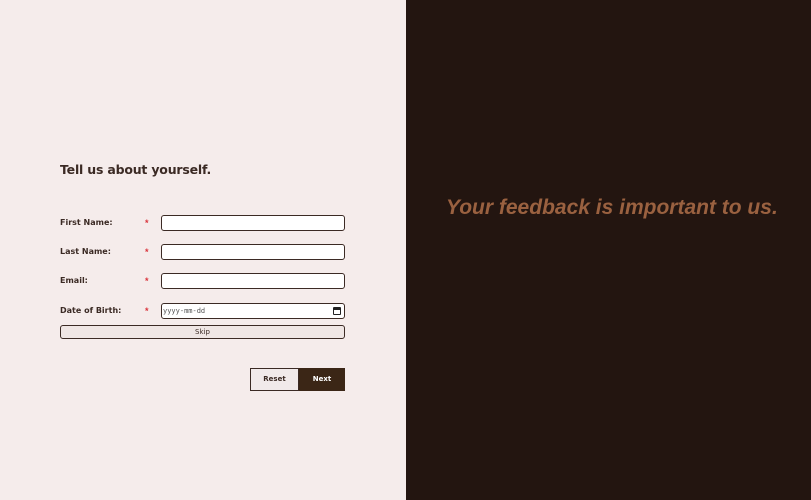 The height and width of the screenshot is (500, 811). What do you see at coordinates (322, 379) in the screenshot?
I see `next-button: Next` at bounding box center [322, 379].